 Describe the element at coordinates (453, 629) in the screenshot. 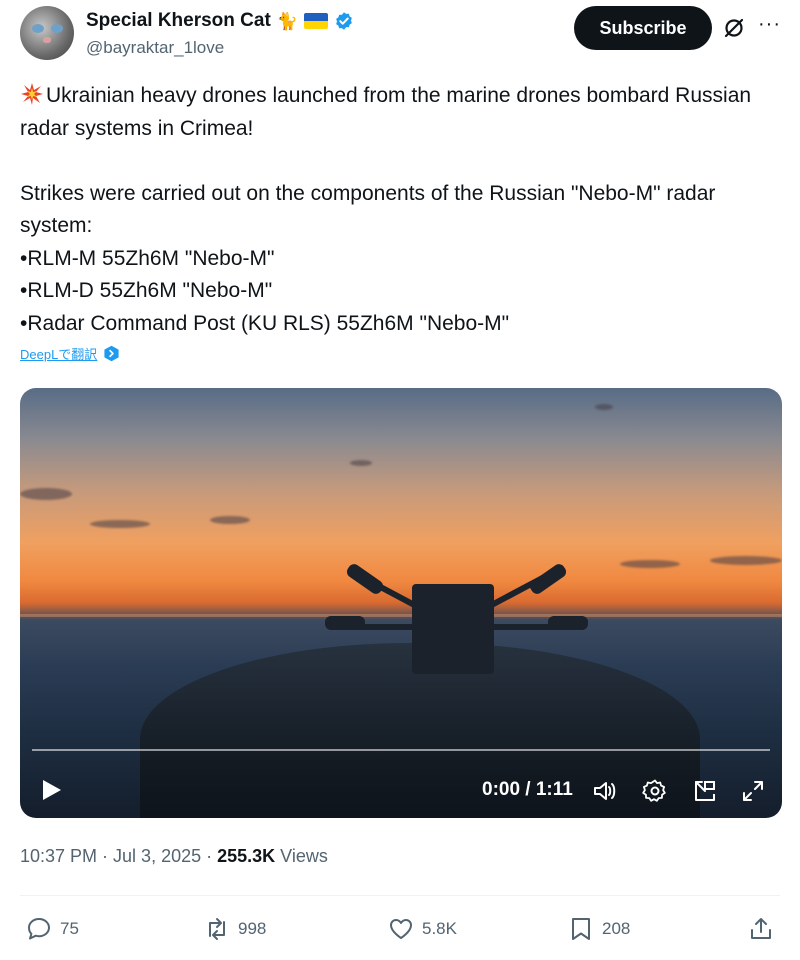

I see `drone-body` at that location.